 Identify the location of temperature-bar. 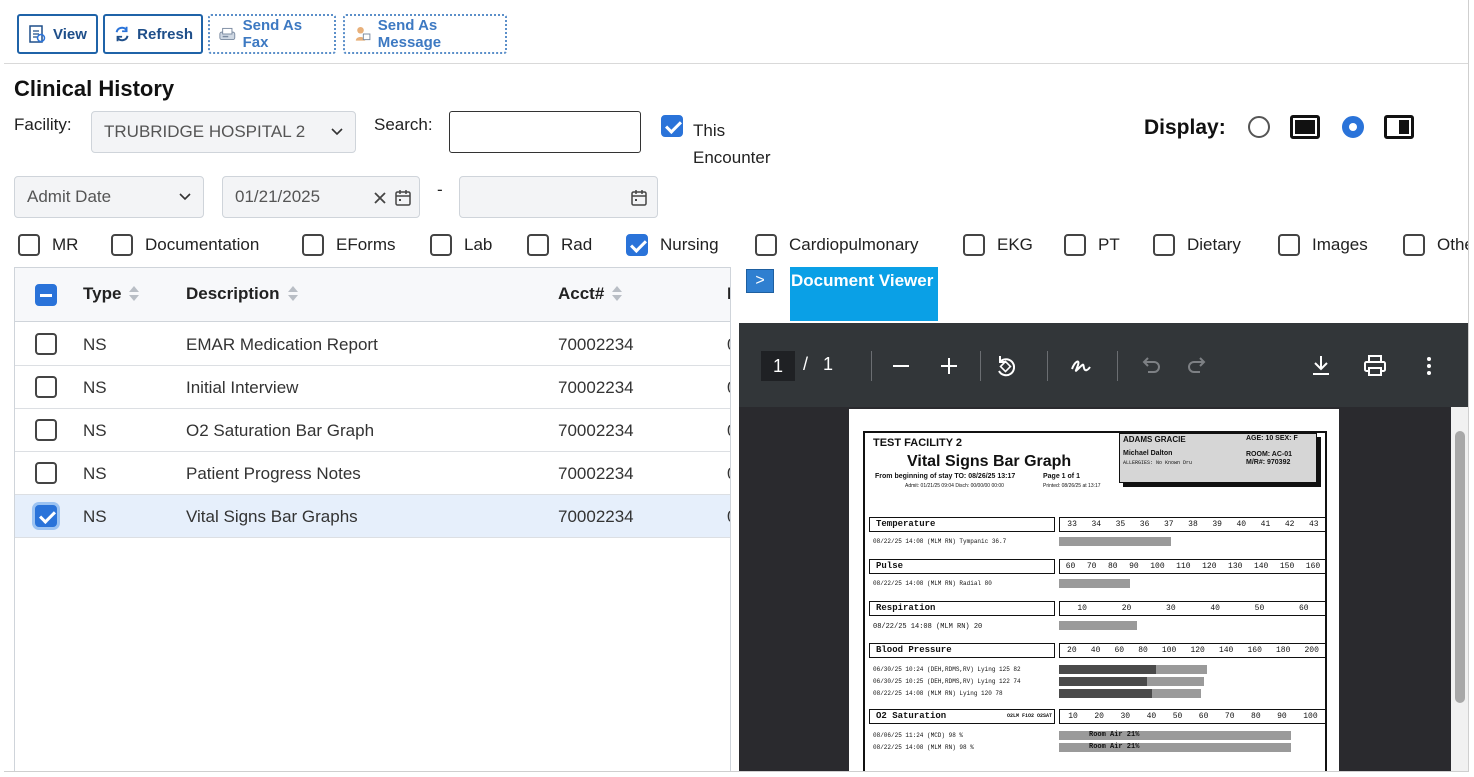
(1115, 541).